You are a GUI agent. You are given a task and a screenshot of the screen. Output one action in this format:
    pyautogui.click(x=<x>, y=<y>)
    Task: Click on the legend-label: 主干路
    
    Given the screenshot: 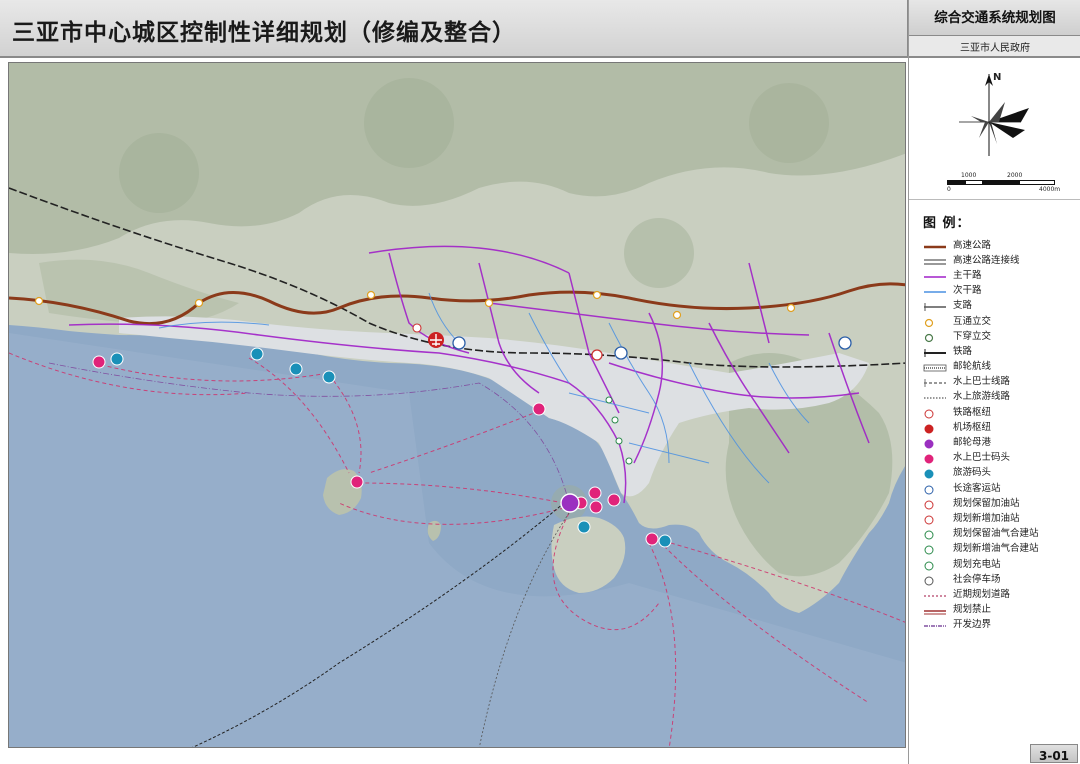 What is the action you would take?
    pyautogui.click(x=967, y=275)
    